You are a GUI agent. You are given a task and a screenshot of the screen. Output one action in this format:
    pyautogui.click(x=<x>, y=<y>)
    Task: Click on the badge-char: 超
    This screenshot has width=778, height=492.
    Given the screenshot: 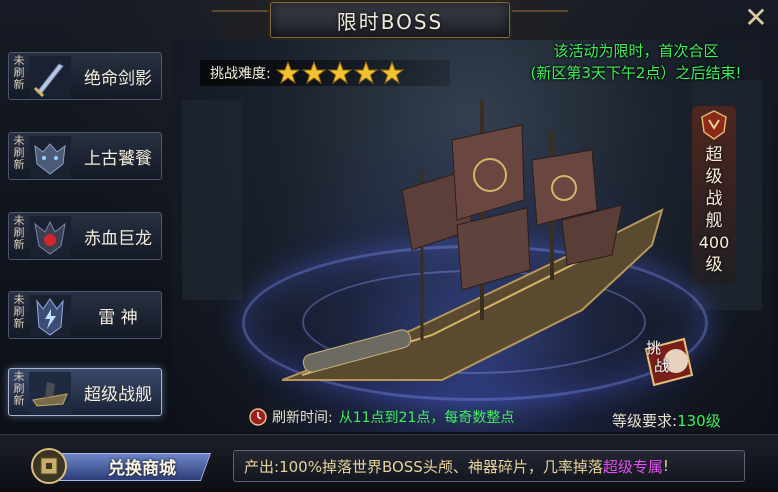 What is the action you would take?
    pyautogui.click(x=714, y=155)
    